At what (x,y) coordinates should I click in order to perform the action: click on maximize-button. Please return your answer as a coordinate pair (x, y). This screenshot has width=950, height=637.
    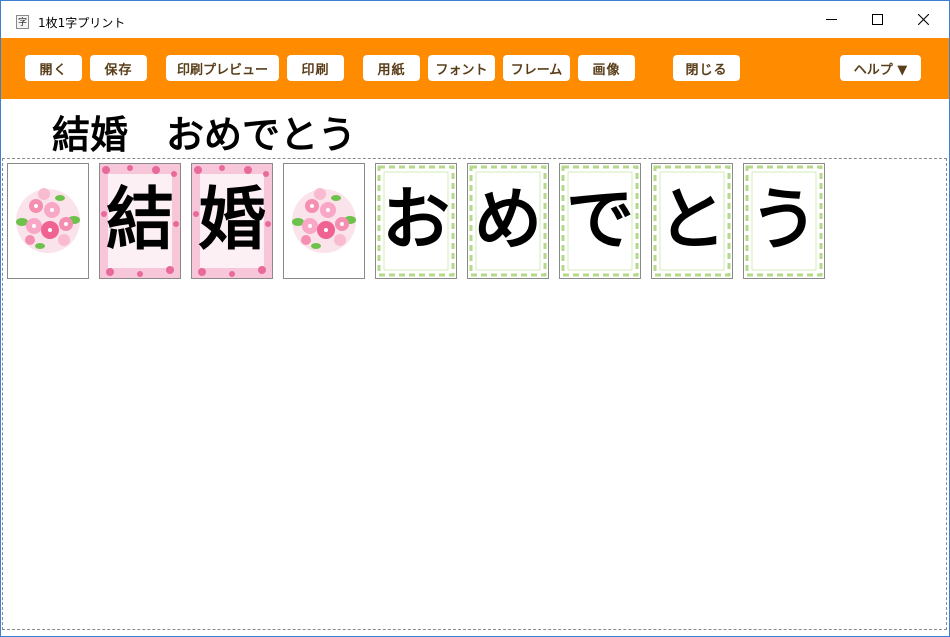
    Looking at the image, I should click on (877, 19).